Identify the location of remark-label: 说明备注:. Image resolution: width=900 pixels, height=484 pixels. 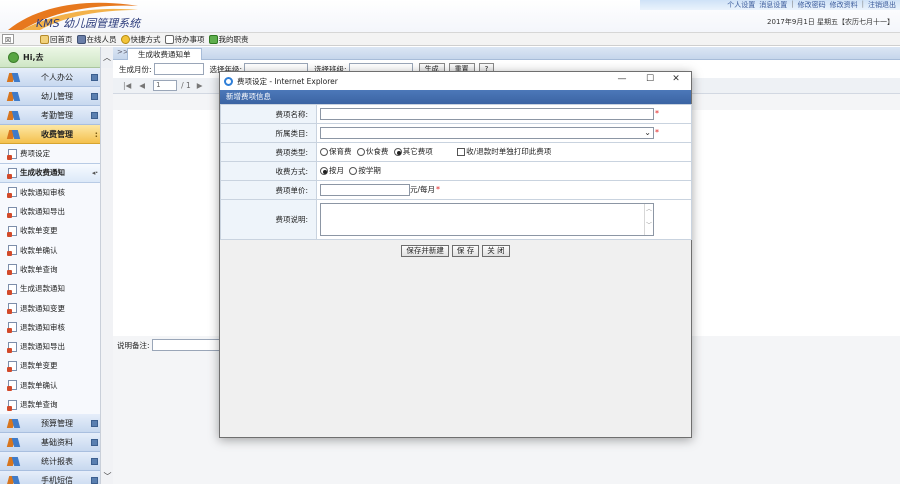
(133, 345).